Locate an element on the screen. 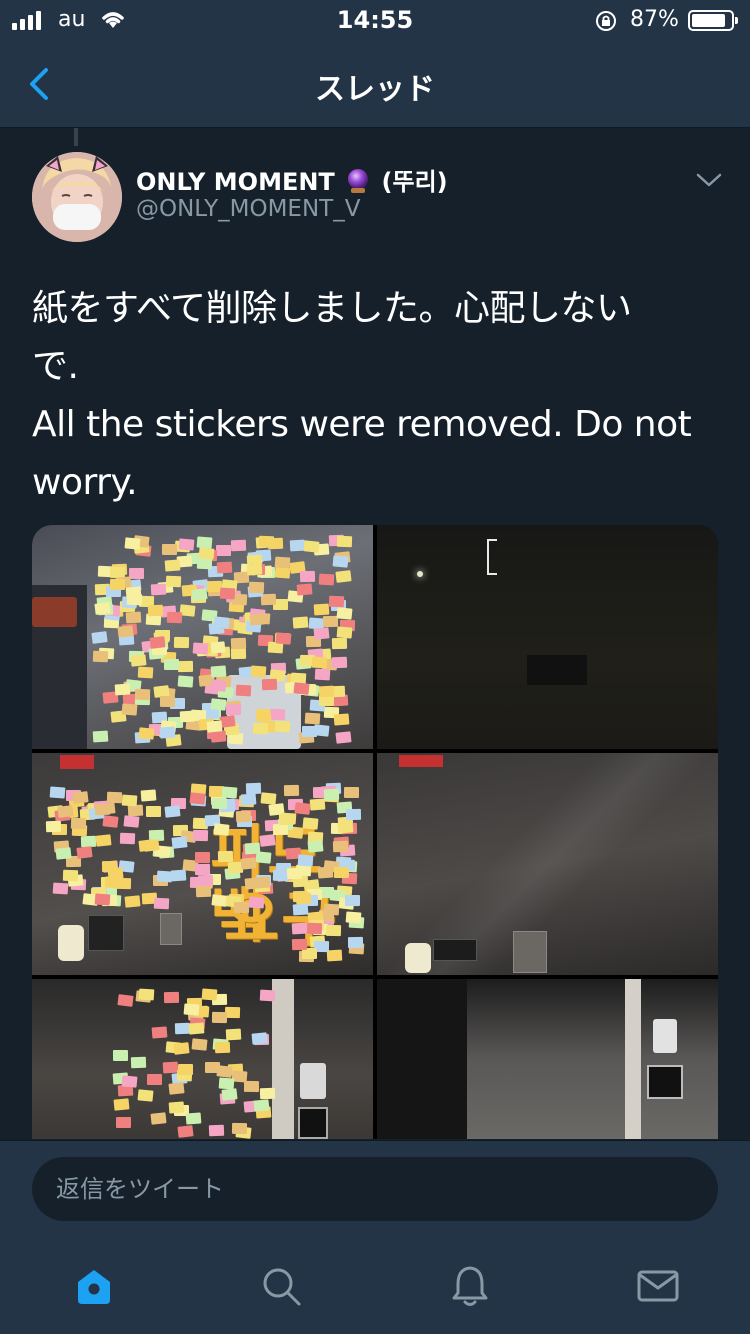  media-photo-doorway-clean is located at coordinates (547, 1059).